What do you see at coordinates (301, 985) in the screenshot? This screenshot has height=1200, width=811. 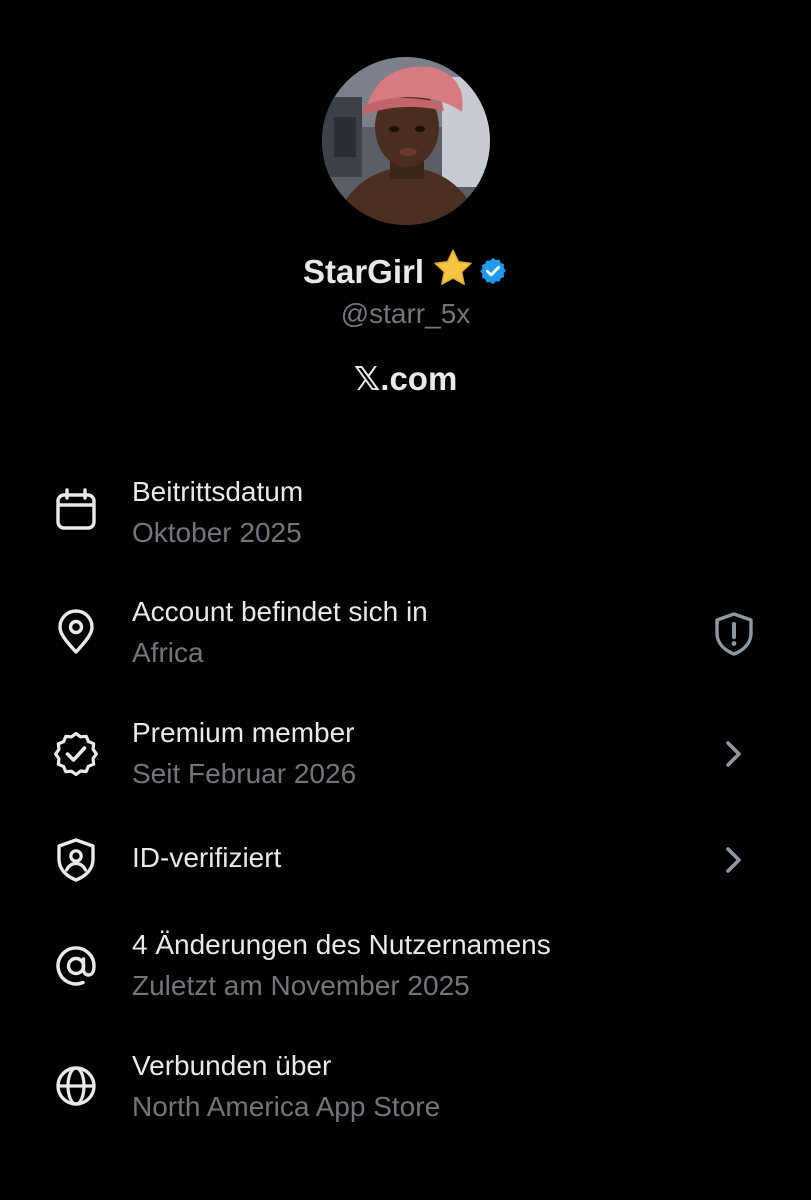 I see `info-row-subtitle: Zuletzt am November 2025` at bounding box center [301, 985].